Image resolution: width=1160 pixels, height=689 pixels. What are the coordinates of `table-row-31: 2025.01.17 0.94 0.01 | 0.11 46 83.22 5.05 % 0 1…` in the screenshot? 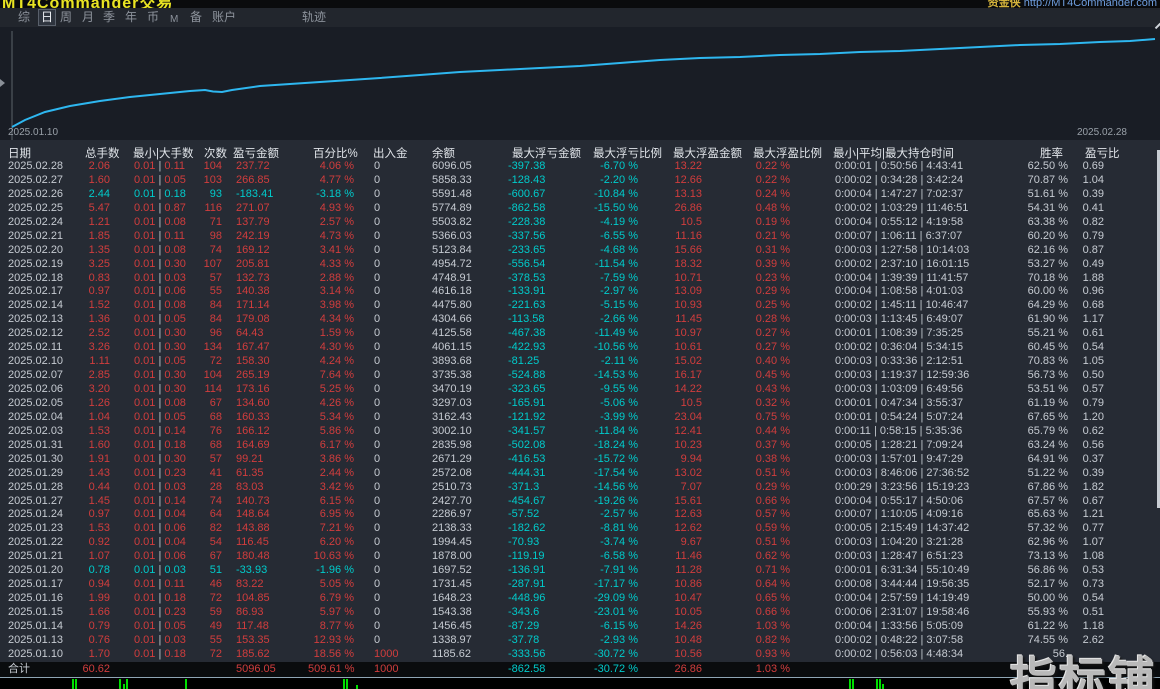 It's located at (580, 585).